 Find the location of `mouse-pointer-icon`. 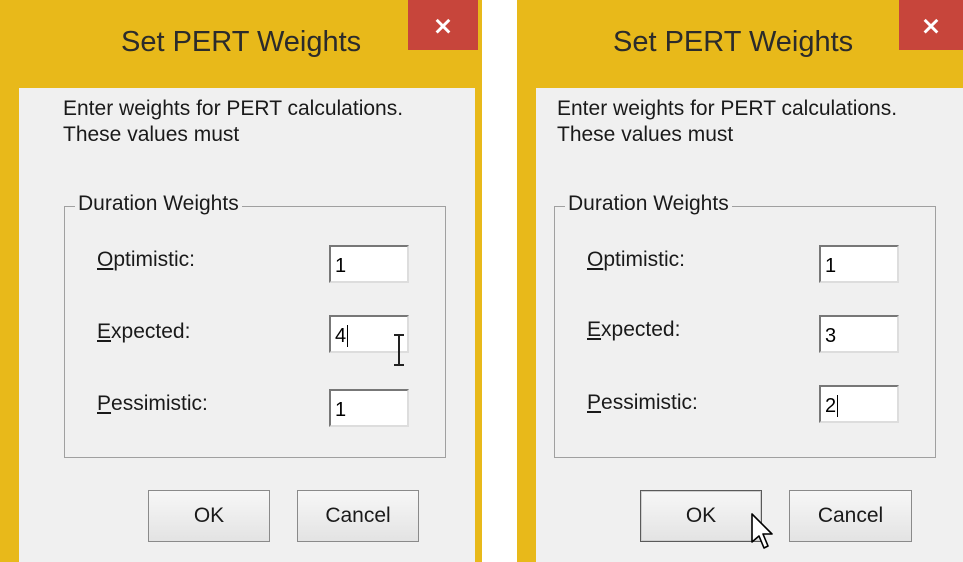

mouse-pointer-icon is located at coordinates (762, 531).